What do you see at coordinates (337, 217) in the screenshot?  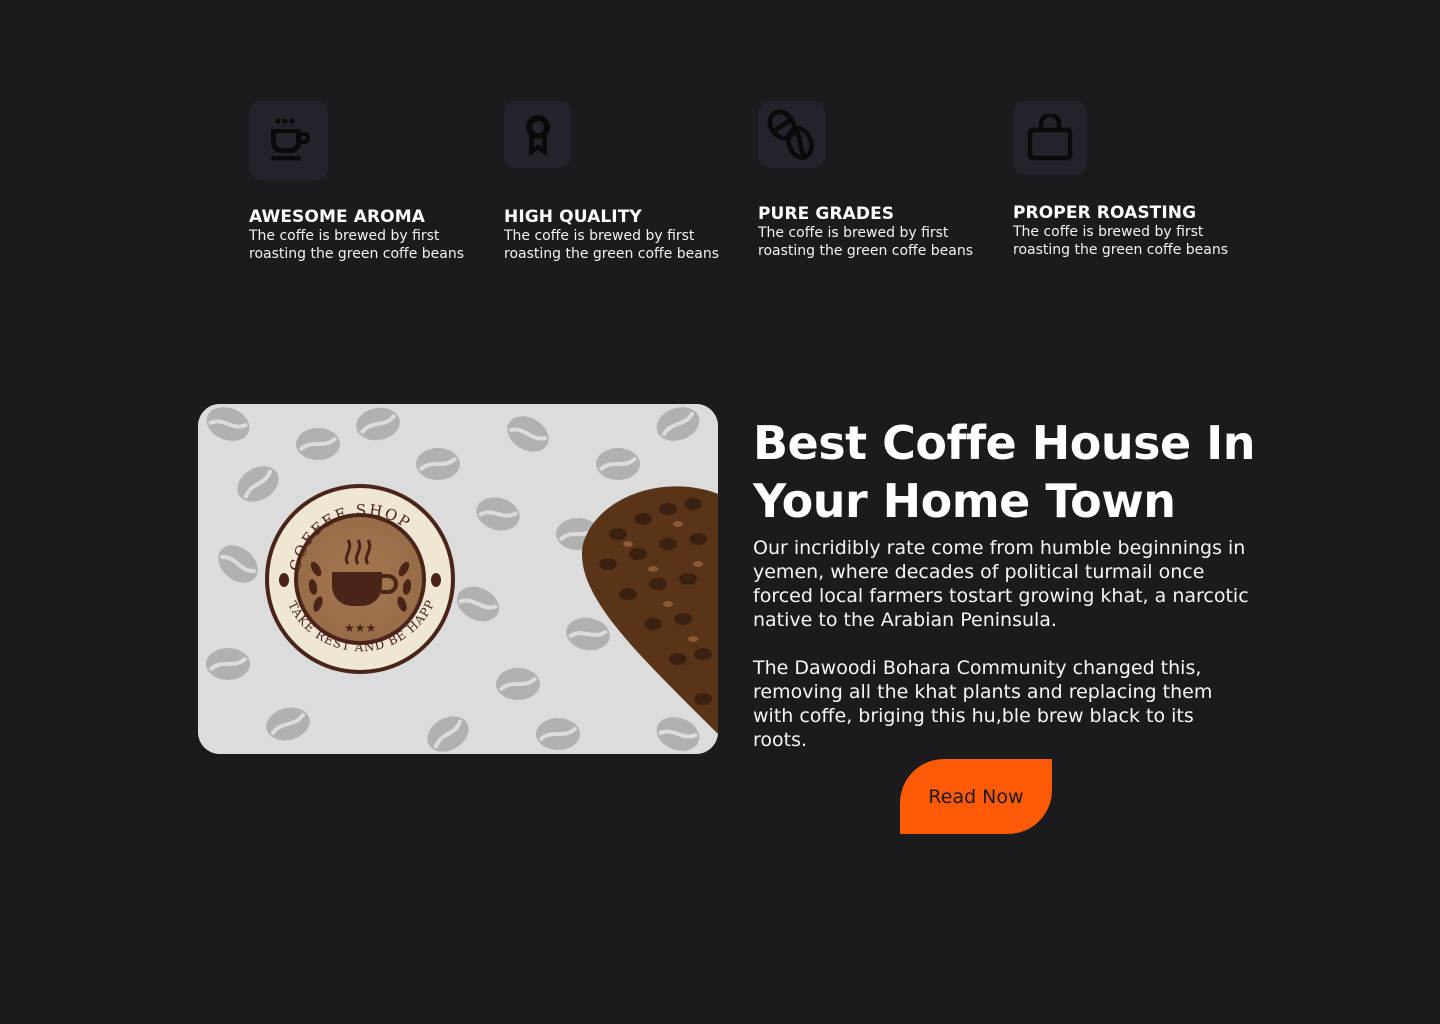 I see `feature-title: AWESOME AROMA` at bounding box center [337, 217].